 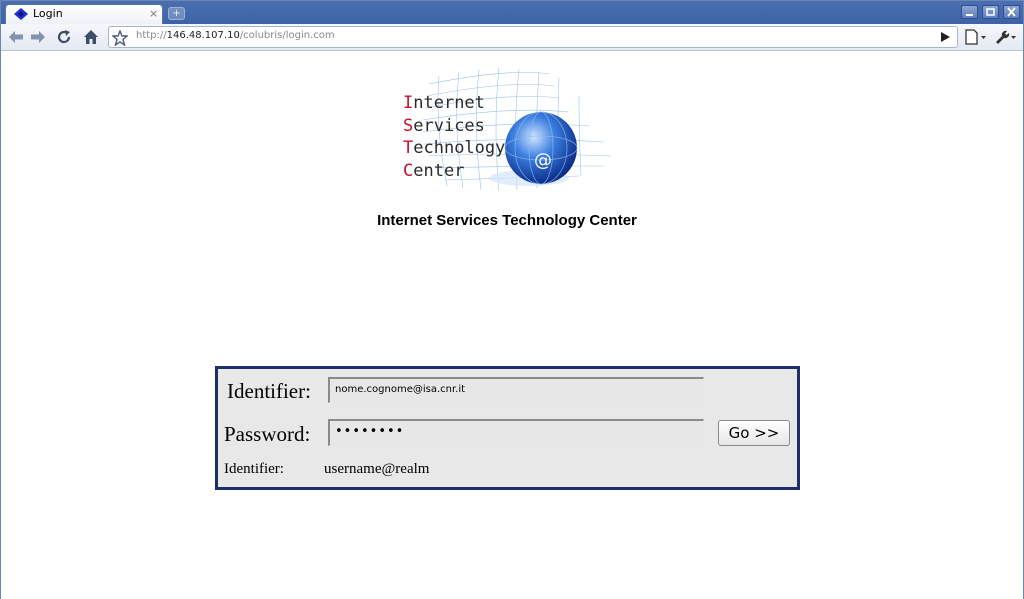 What do you see at coordinates (945, 37) in the screenshot?
I see `go-icon` at bounding box center [945, 37].